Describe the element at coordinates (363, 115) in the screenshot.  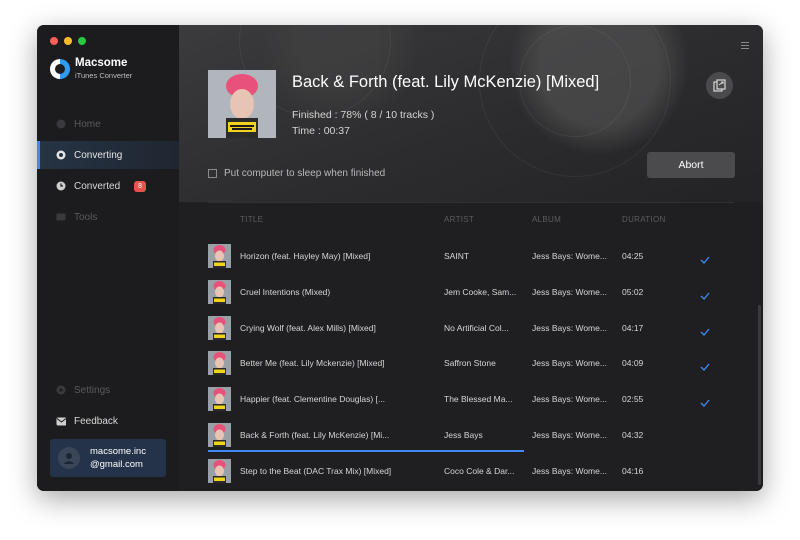
I see `conversion-status: Finished : 78% ( 8 / 10 tracks )` at that location.